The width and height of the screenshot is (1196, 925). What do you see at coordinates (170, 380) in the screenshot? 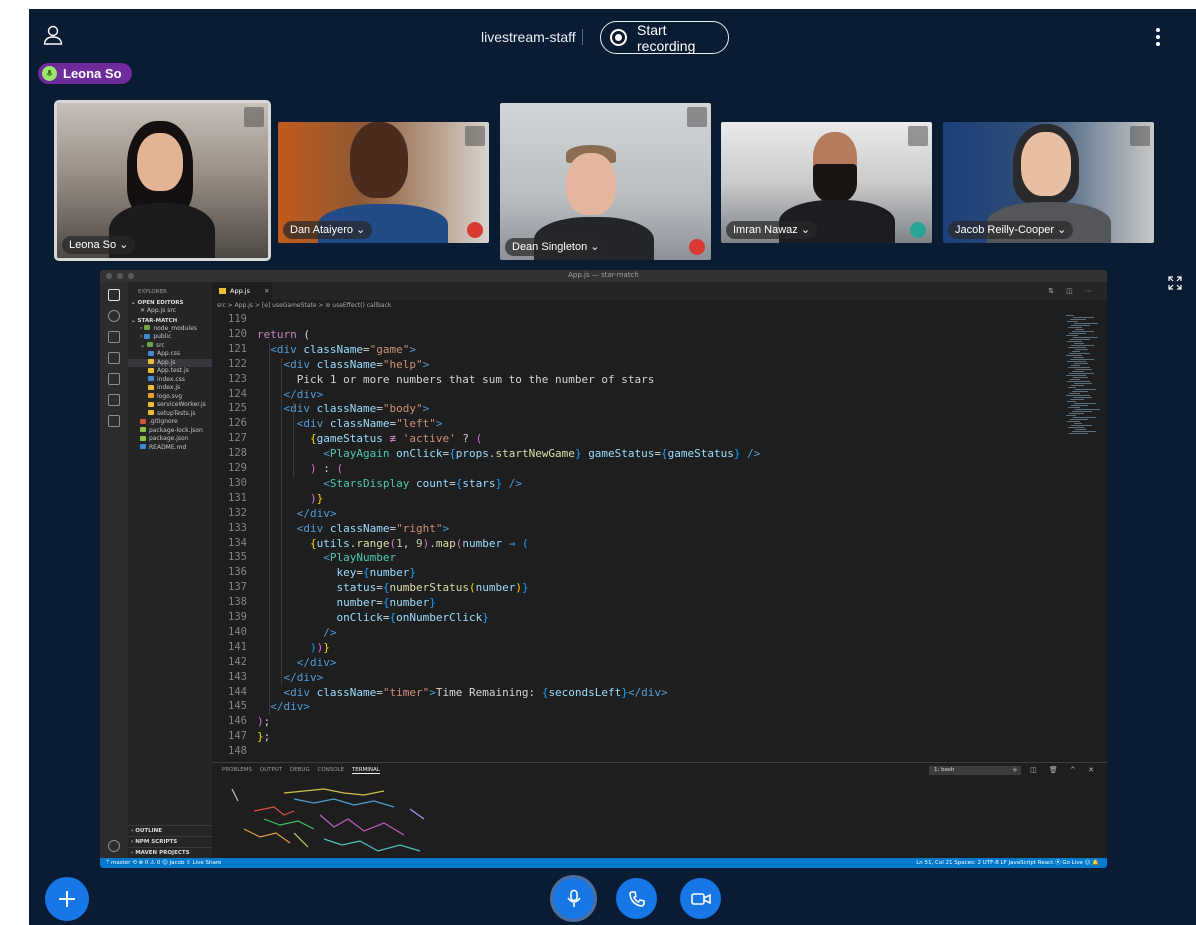
I see `tree-item: index.css` at bounding box center [170, 380].